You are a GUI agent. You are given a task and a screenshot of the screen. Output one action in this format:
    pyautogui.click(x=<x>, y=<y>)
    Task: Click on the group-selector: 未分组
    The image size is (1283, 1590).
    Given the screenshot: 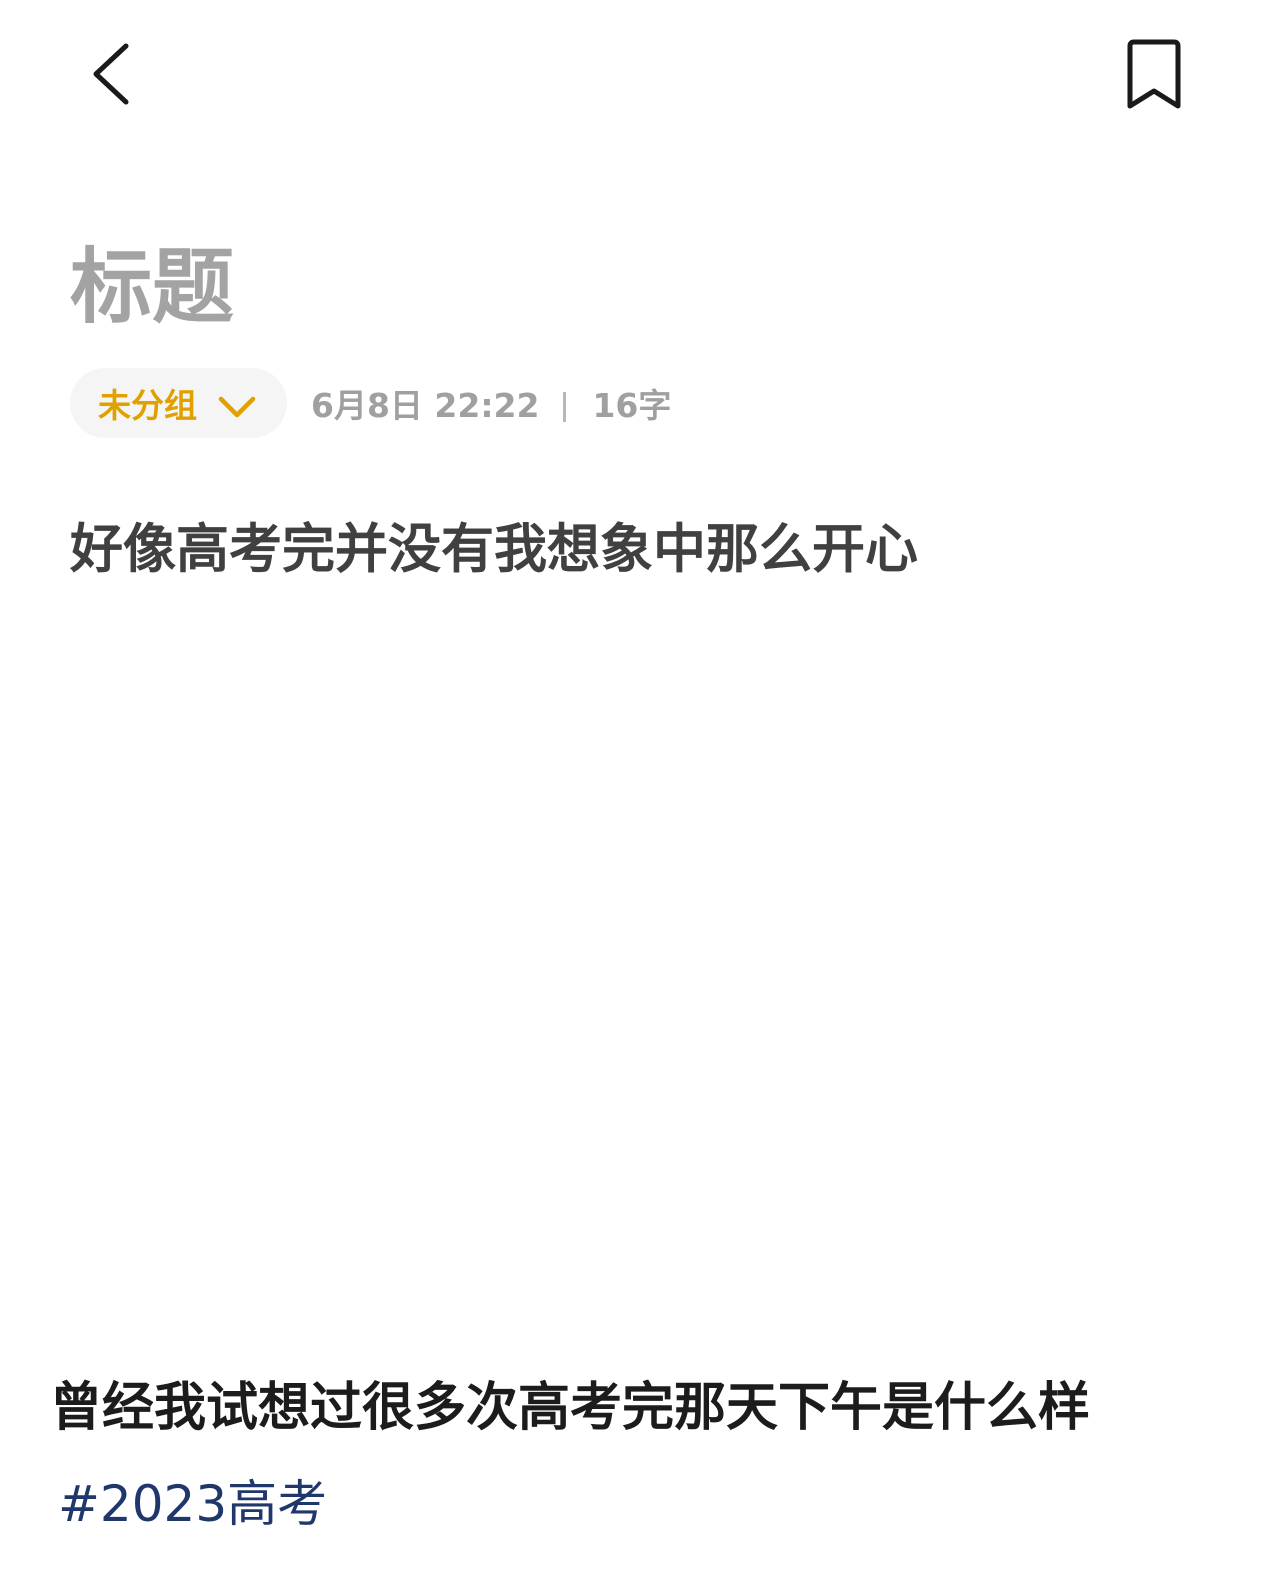 What is the action you would take?
    pyautogui.click(x=178, y=403)
    